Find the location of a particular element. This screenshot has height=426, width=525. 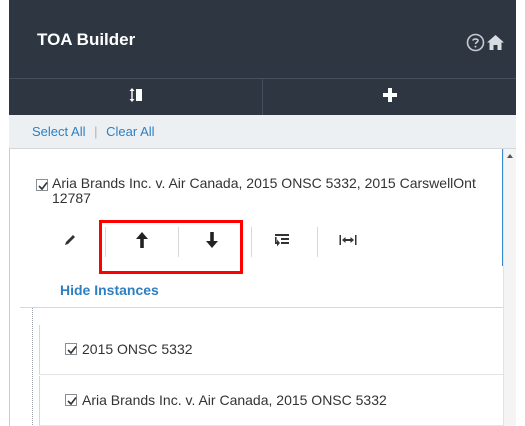

toolbar is located at coordinates (262, 96).